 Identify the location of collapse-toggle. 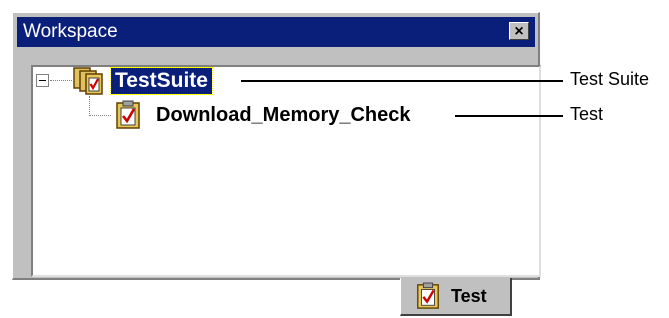
(42, 80).